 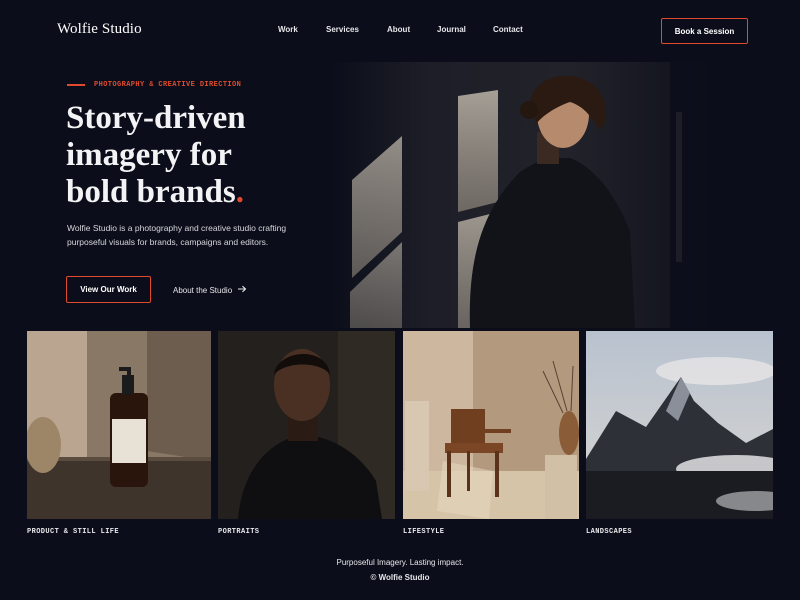 I want to click on about-studio-link: About the Studio, so click(x=210, y=290).